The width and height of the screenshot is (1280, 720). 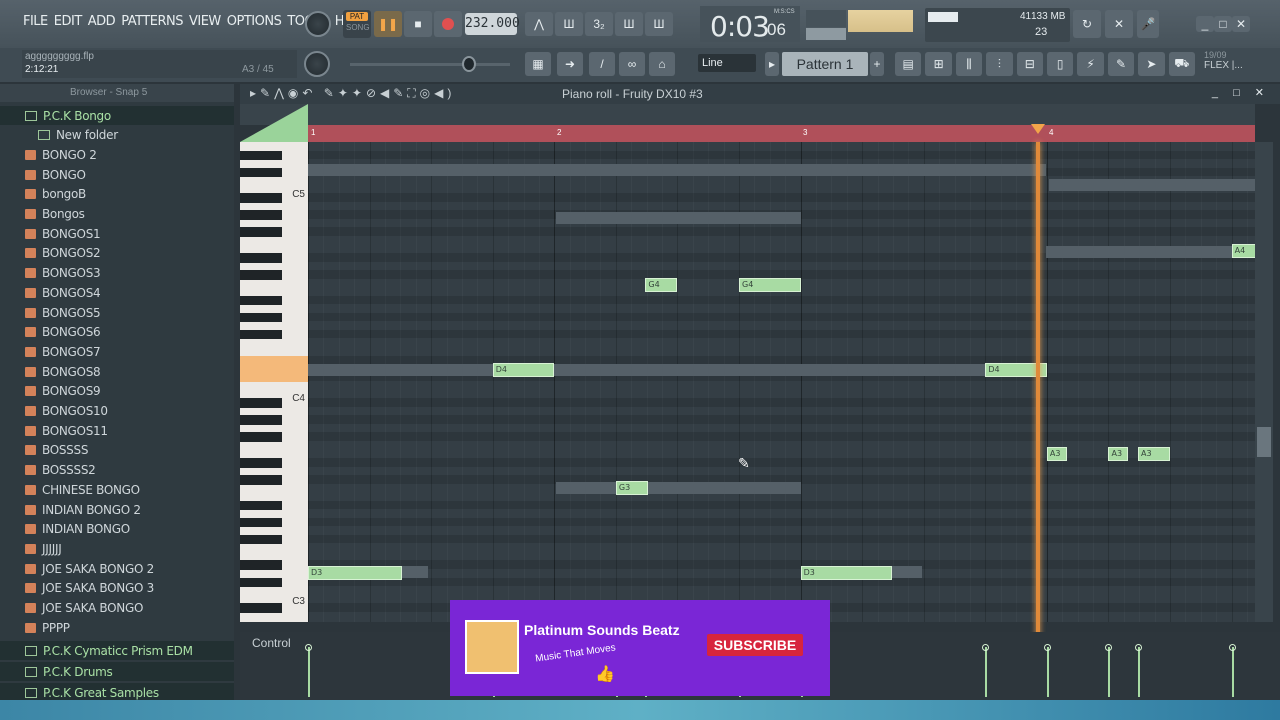 What do you see at coordinates (1121, 64) in the screenshot?
I see `brush-icon: ✎` at bounding box center [1121, 64].